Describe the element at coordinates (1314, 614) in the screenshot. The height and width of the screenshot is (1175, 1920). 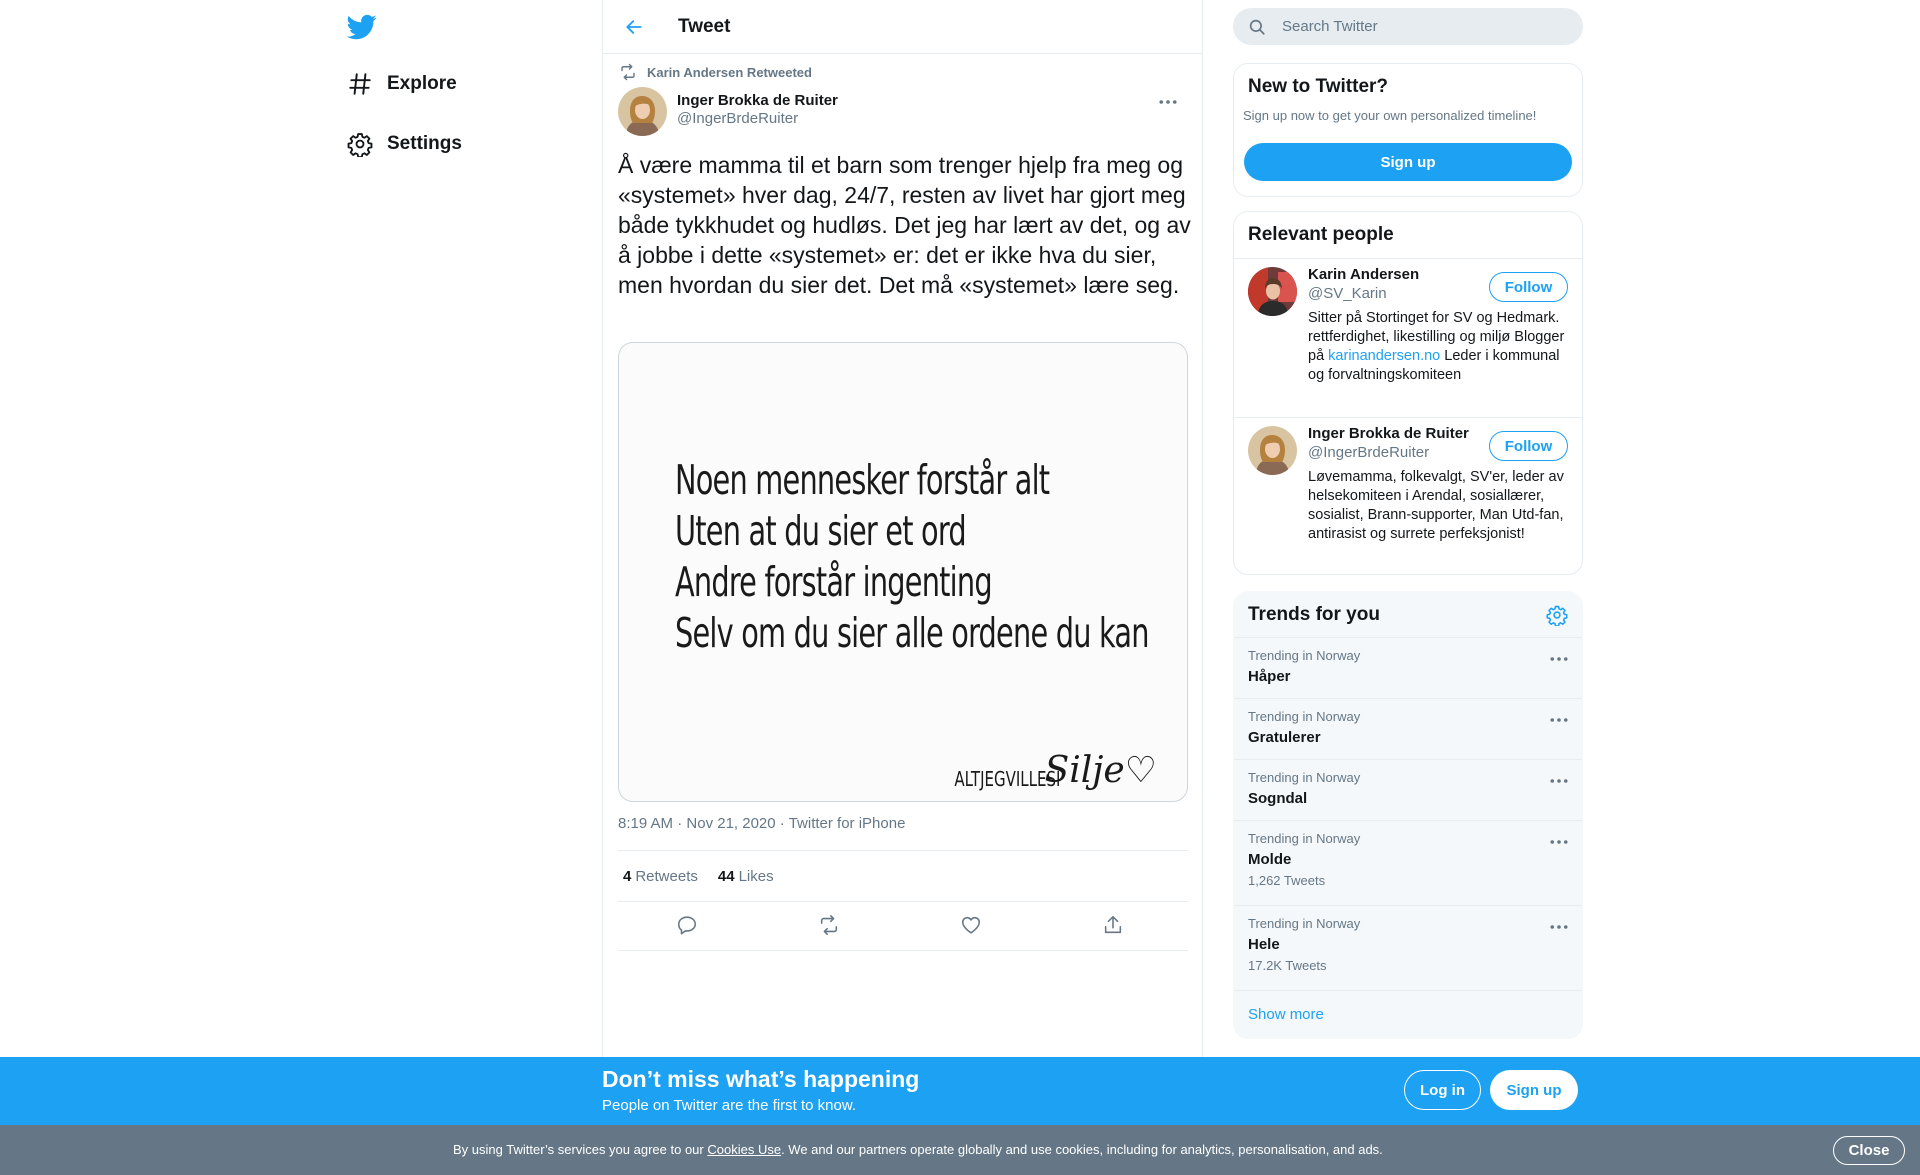
I see `trends-title: Trends for you` at that location.